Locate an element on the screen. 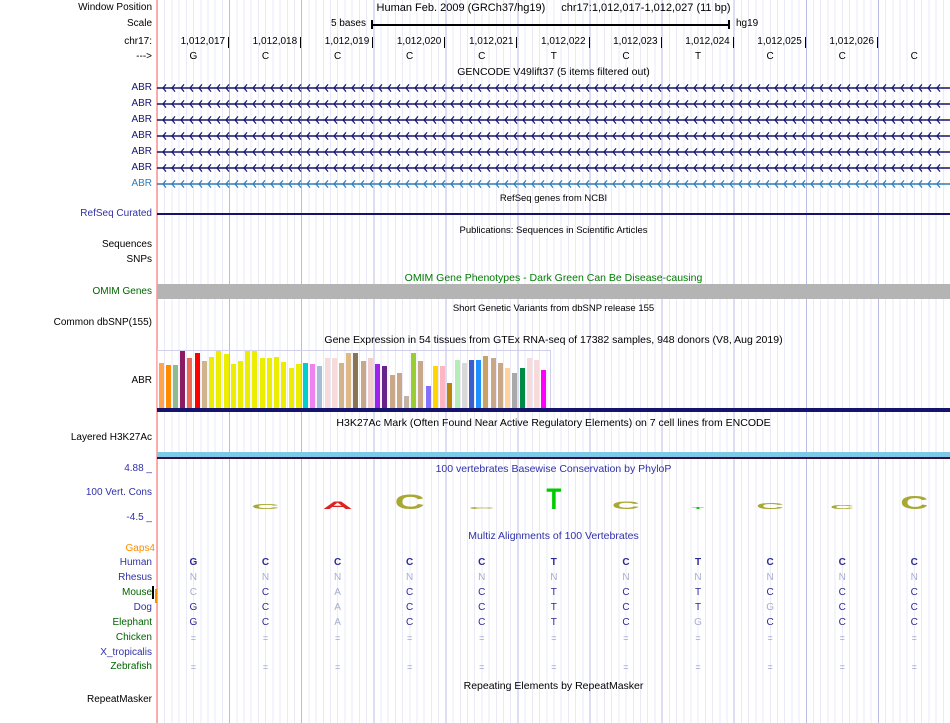  snps-label: SNPs is located at coordinates (139, 260).